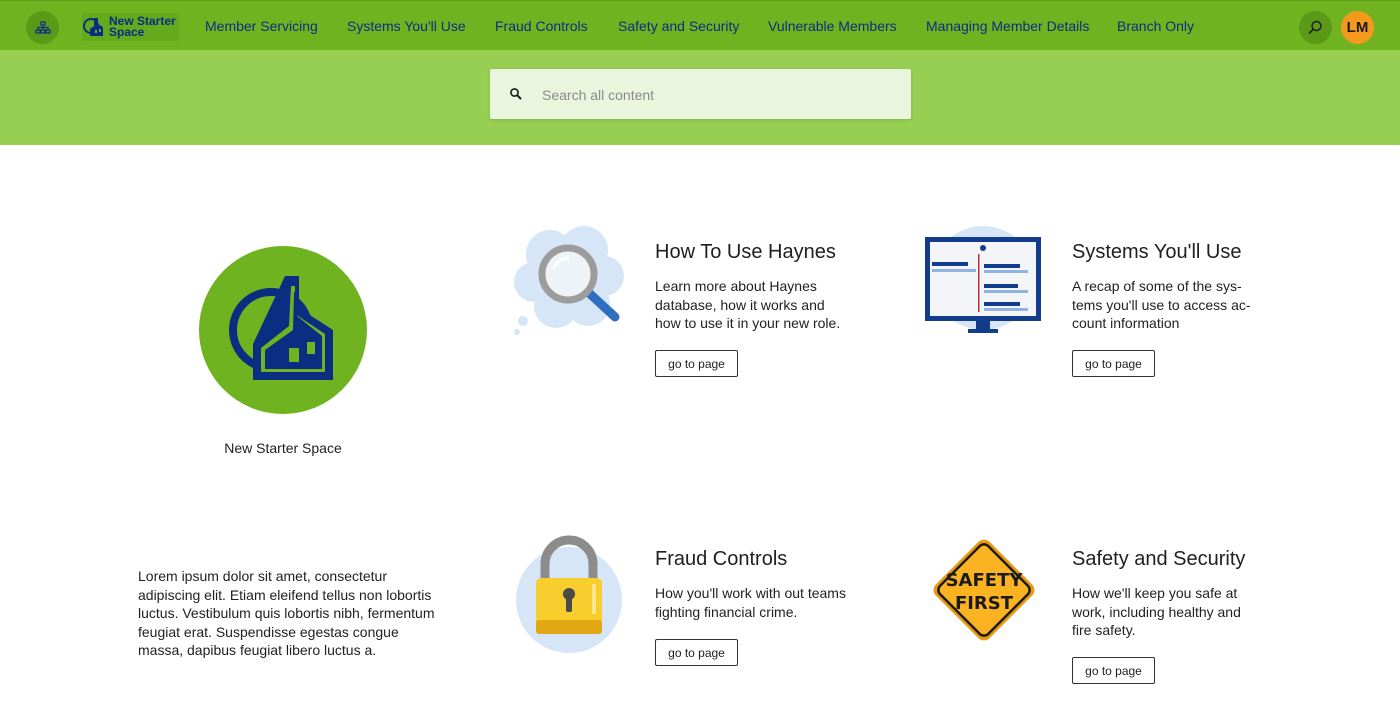 Image resolution: width=1400 pixels, height=718 pixels. I want to click on card-title-safety-and-security: Safety and Security, so click(1159, 559).